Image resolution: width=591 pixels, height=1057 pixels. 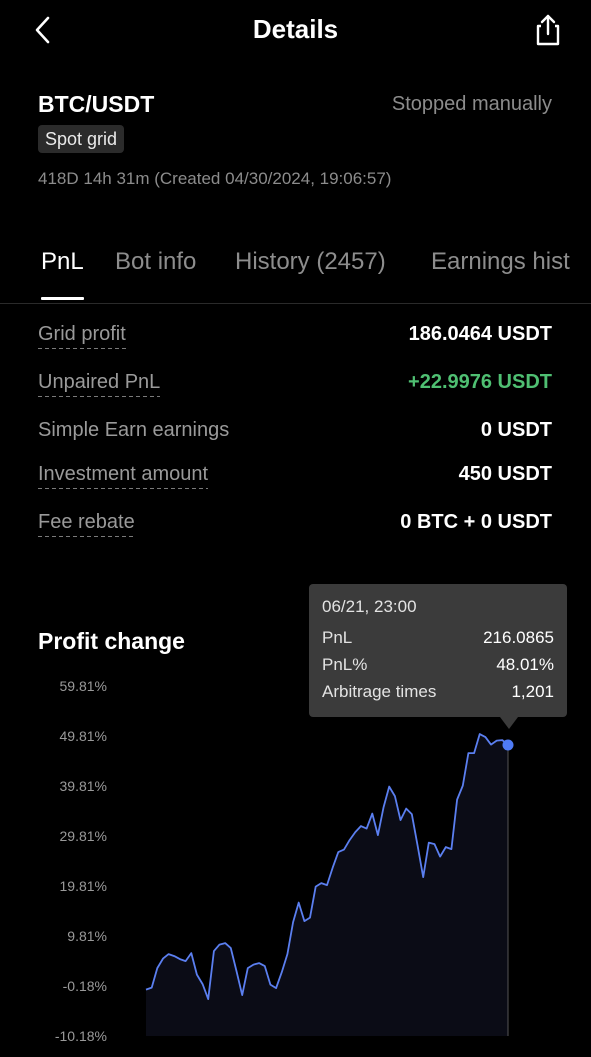 What do you see at coordinates (155, 262) in the screenshot?
I see `tab-bot-info: Bot info` at bounding box center [155, 262].